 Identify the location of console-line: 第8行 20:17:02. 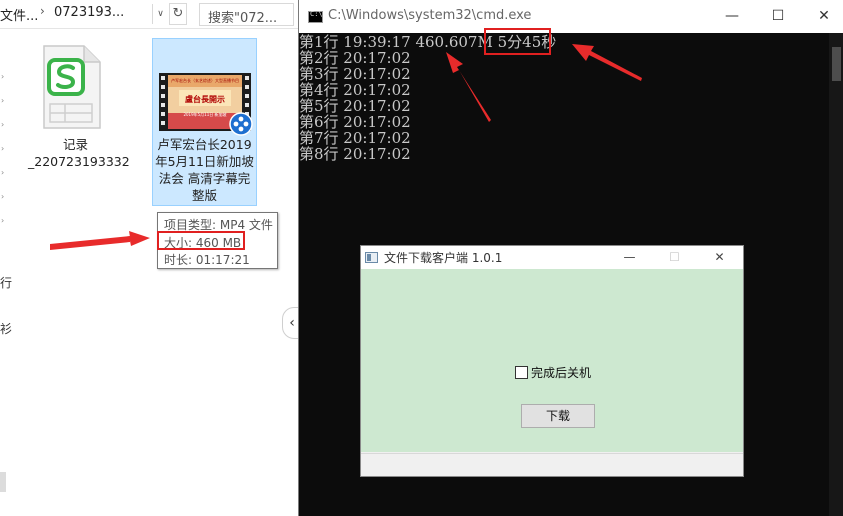
(355, 154).